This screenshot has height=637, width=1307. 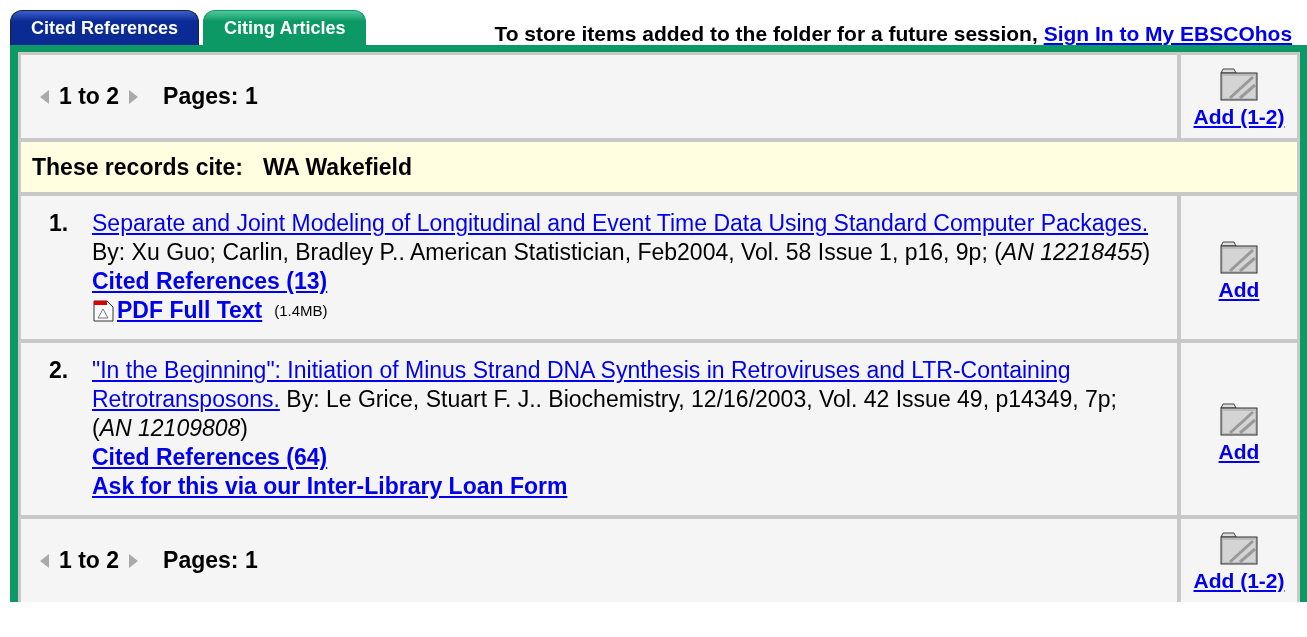 I want to click on citation-entry: "In the Beginning": Initiation of Minus Strand DNA Synthesis in Retroviruses and LTR-Containing Retrotransposons. By: Le Grice, Stuart F. J.. Biochemistry, 12/16/2003, Vol. 42 Issue 49, p14349, 7p; (AN 12109808), so click(x=605, y=399).